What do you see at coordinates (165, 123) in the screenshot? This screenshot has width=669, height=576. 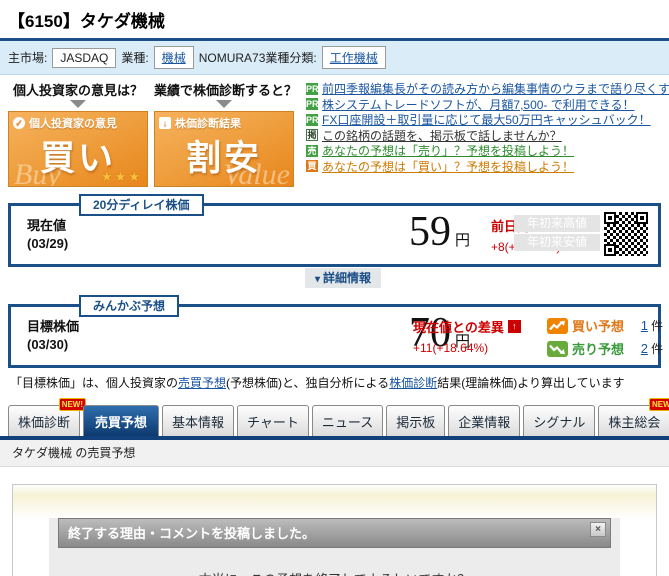 I see `down-arrow-icon: ↓` at bounding box center [165, 123].